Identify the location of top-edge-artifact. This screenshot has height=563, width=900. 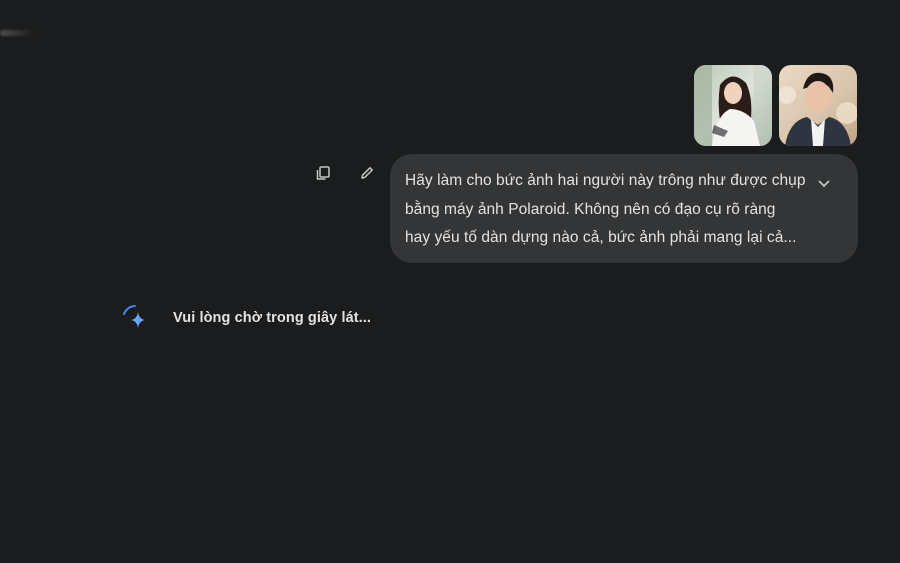
(17, 33).